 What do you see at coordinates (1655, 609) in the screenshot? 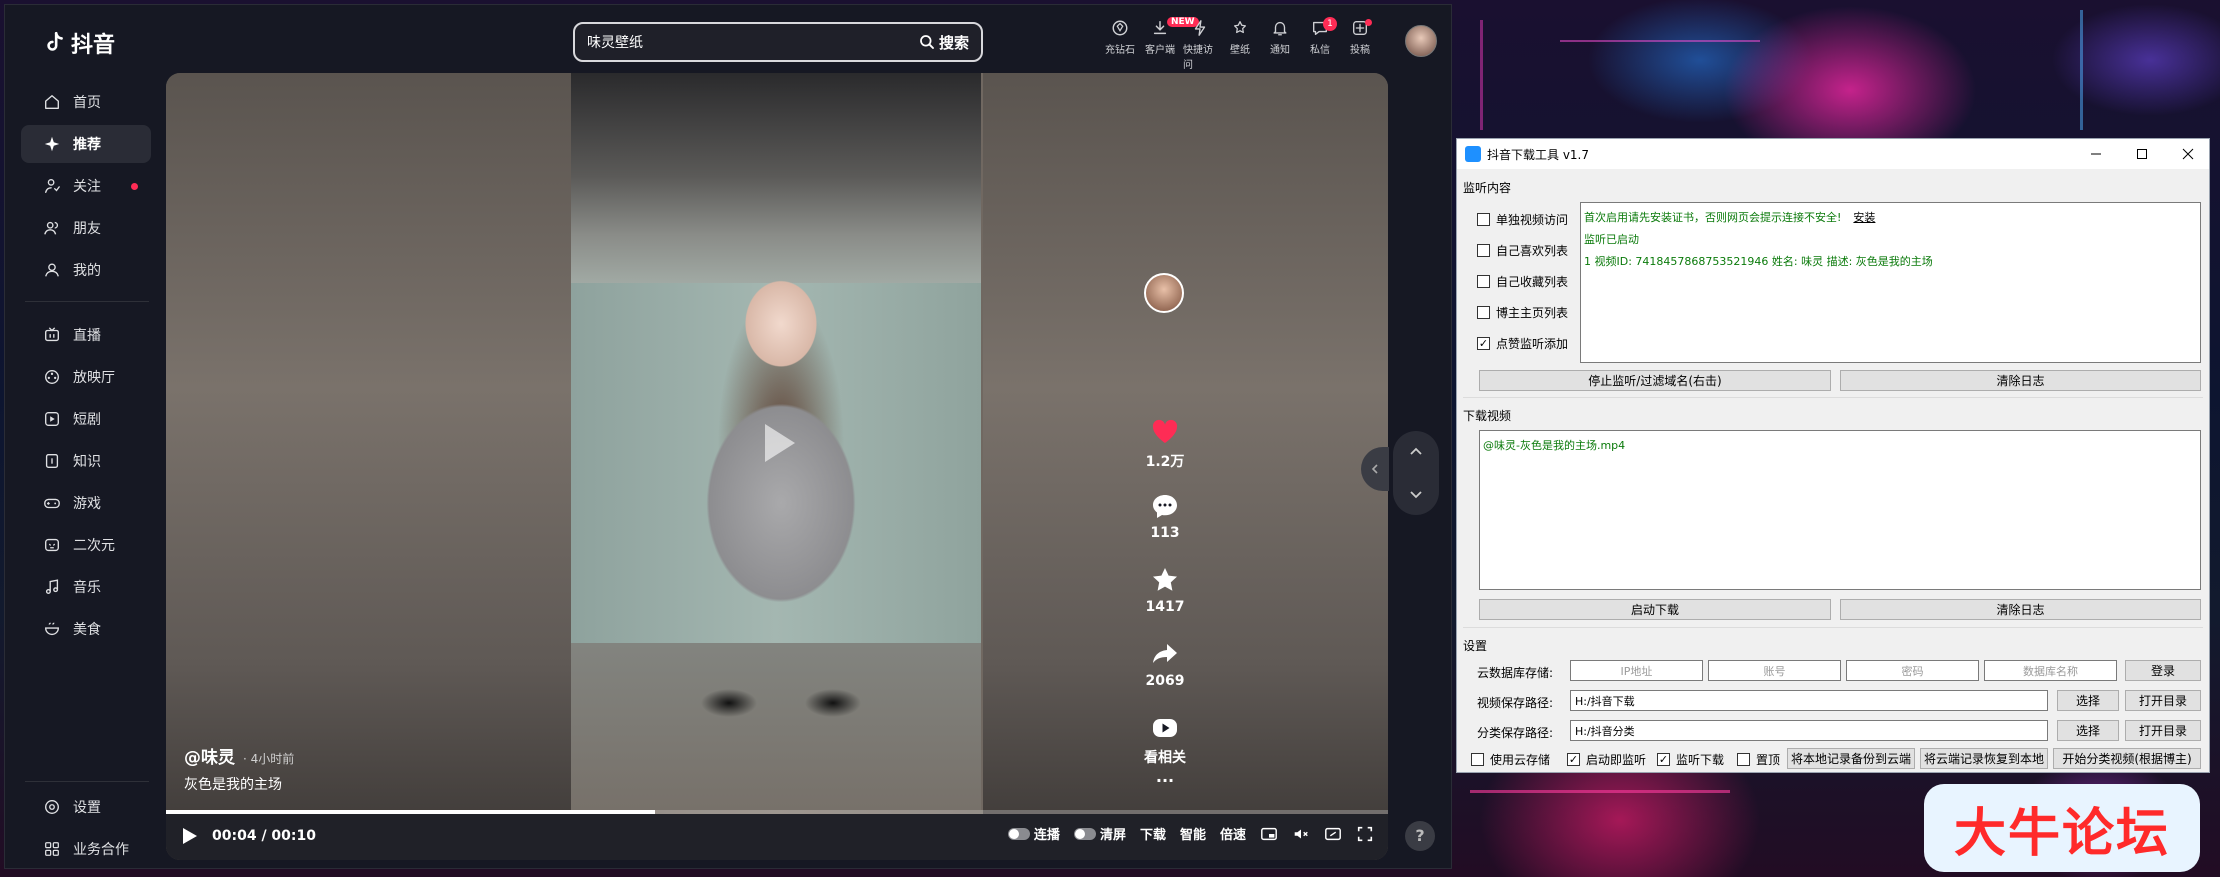
I see `start-download-button: 启动下载` at bounding box center [1655, 609].